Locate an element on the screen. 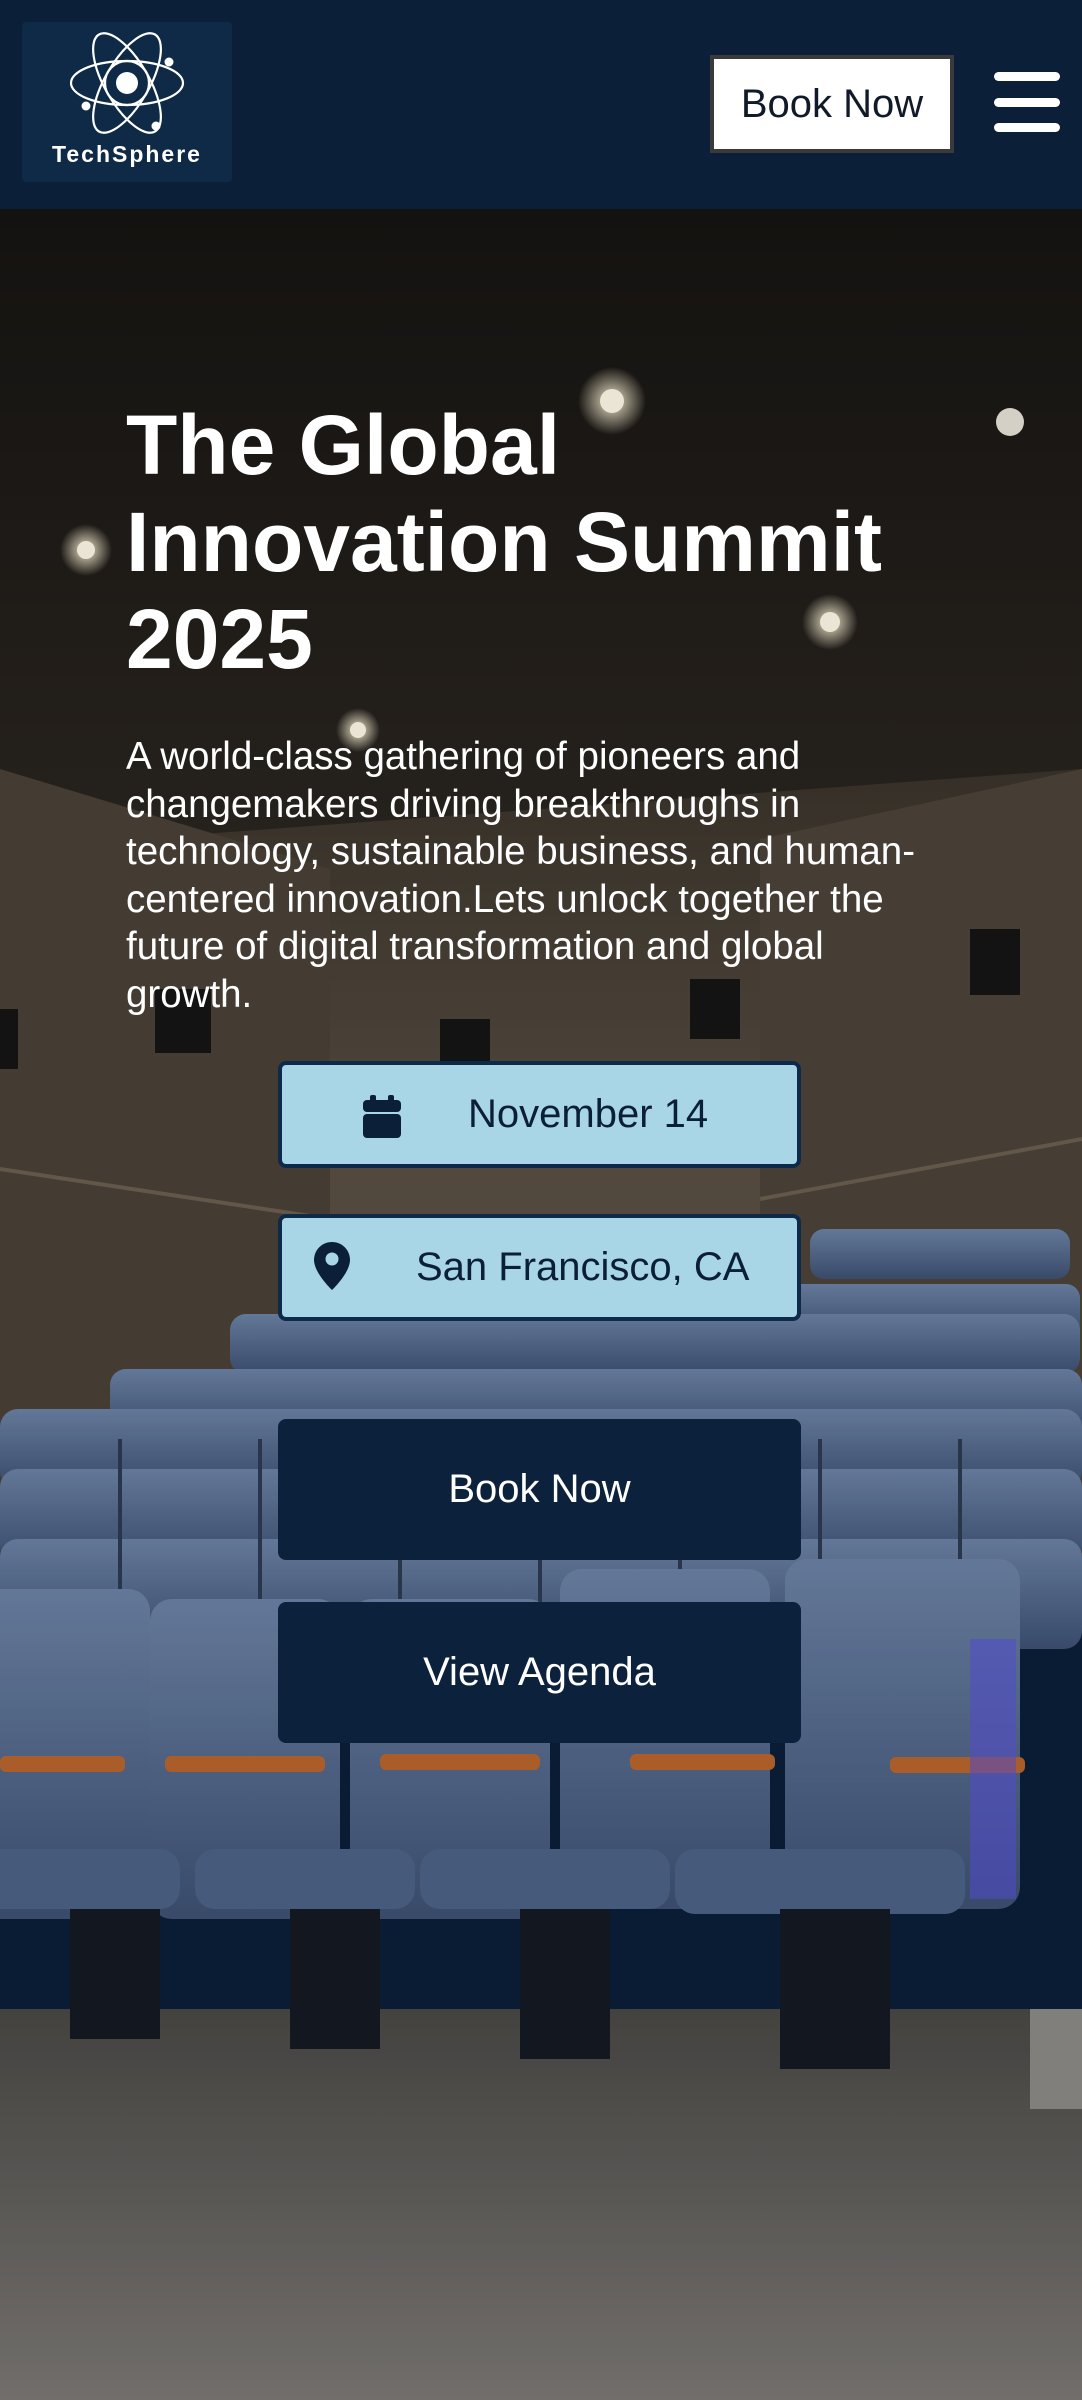 The width and height of the screenshot is (1082, 2400). event-date-badge: November 14 is located at coordinates (539, 1114).